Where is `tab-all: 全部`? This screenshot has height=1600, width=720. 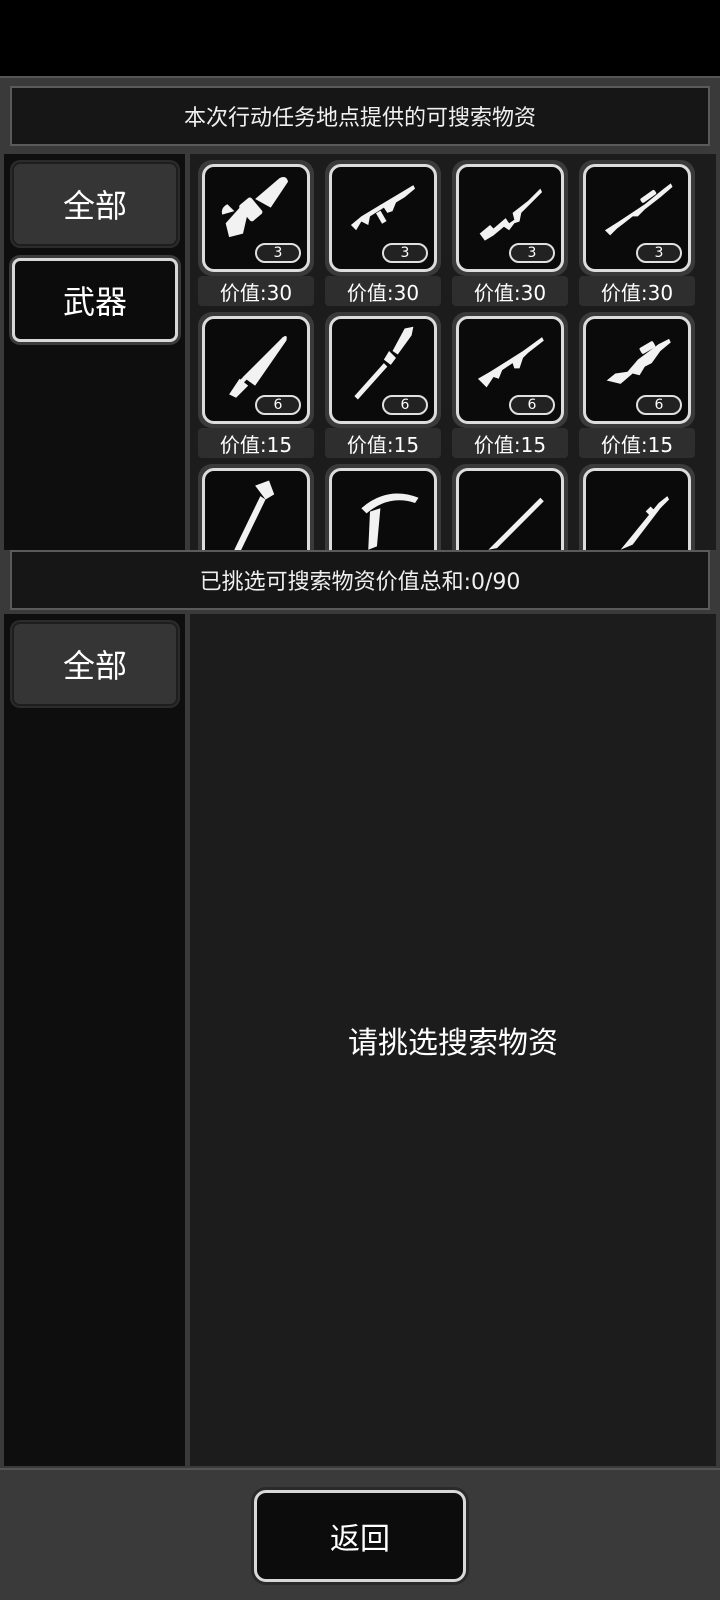 tab-all: 全部 is located at coordinates (95, 204).